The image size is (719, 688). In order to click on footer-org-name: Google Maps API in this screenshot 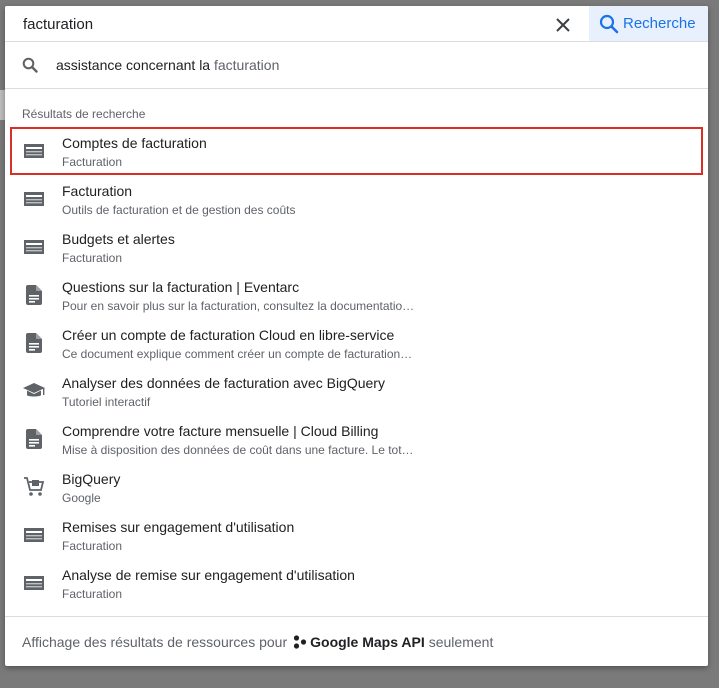, I will do `click(367, 642)`.